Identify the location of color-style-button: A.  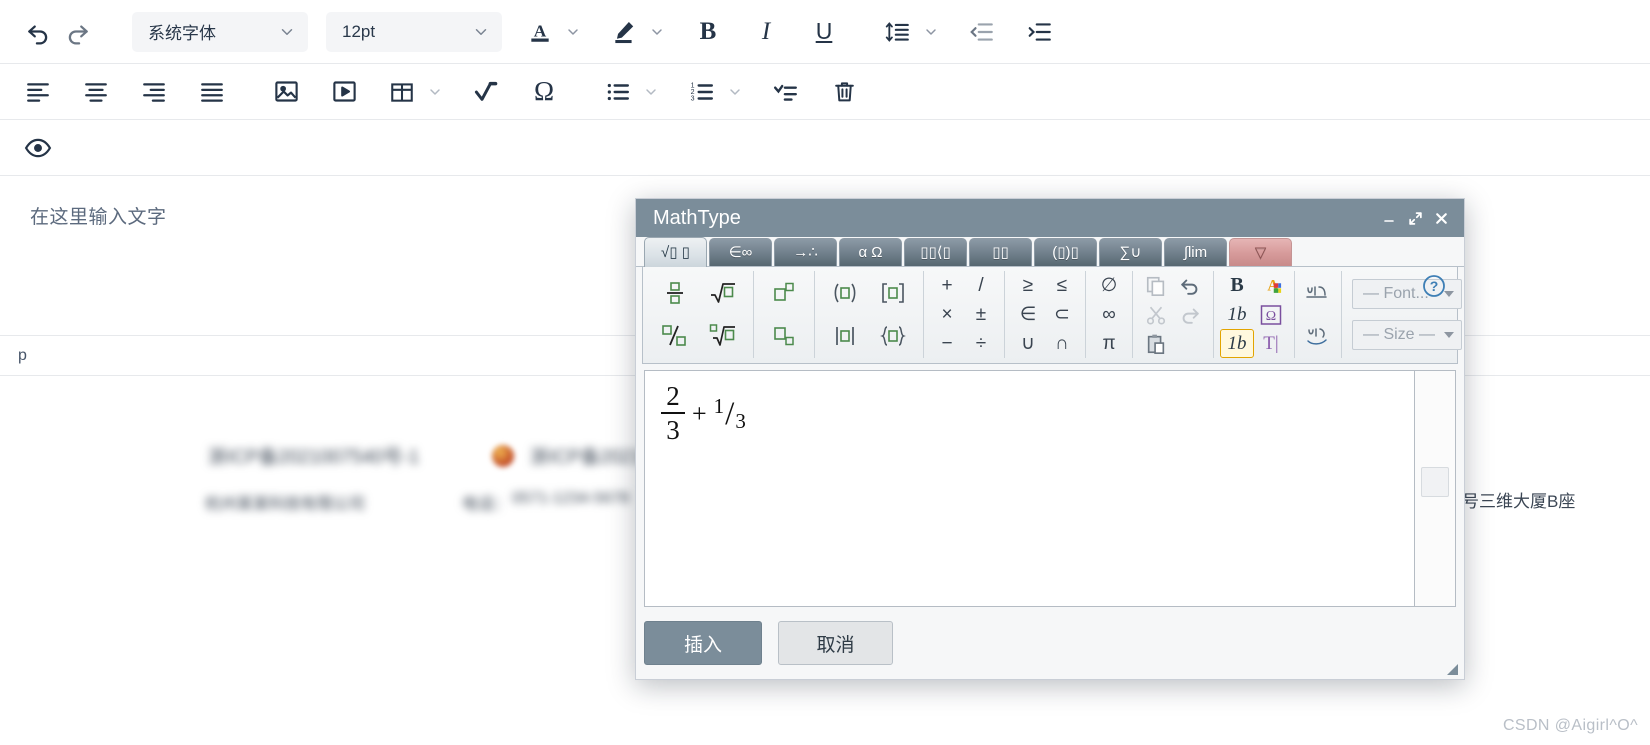
(1271, 285).